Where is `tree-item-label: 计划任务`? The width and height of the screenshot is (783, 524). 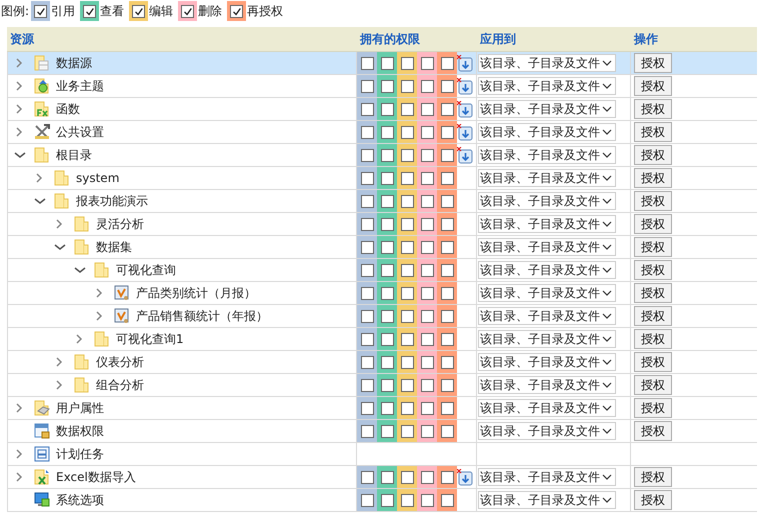 tree-item-label: 计划任务 is located at coordinates (80, 454).